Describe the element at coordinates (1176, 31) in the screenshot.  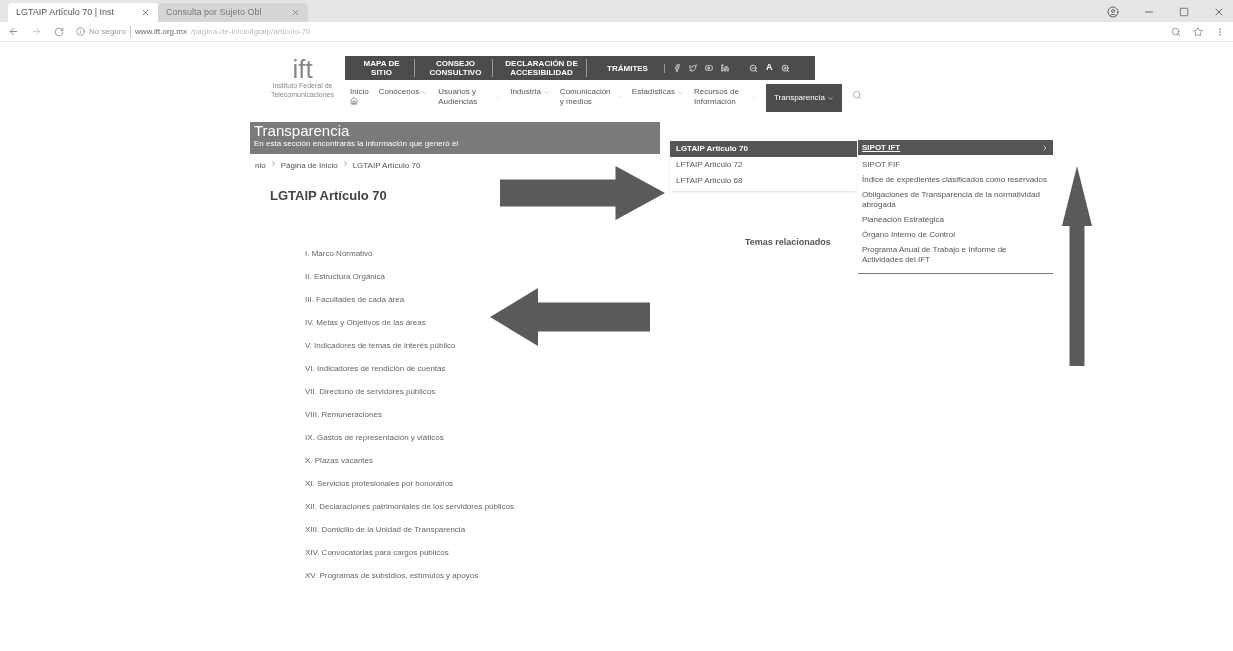
I see `zoom-icon` at that location.